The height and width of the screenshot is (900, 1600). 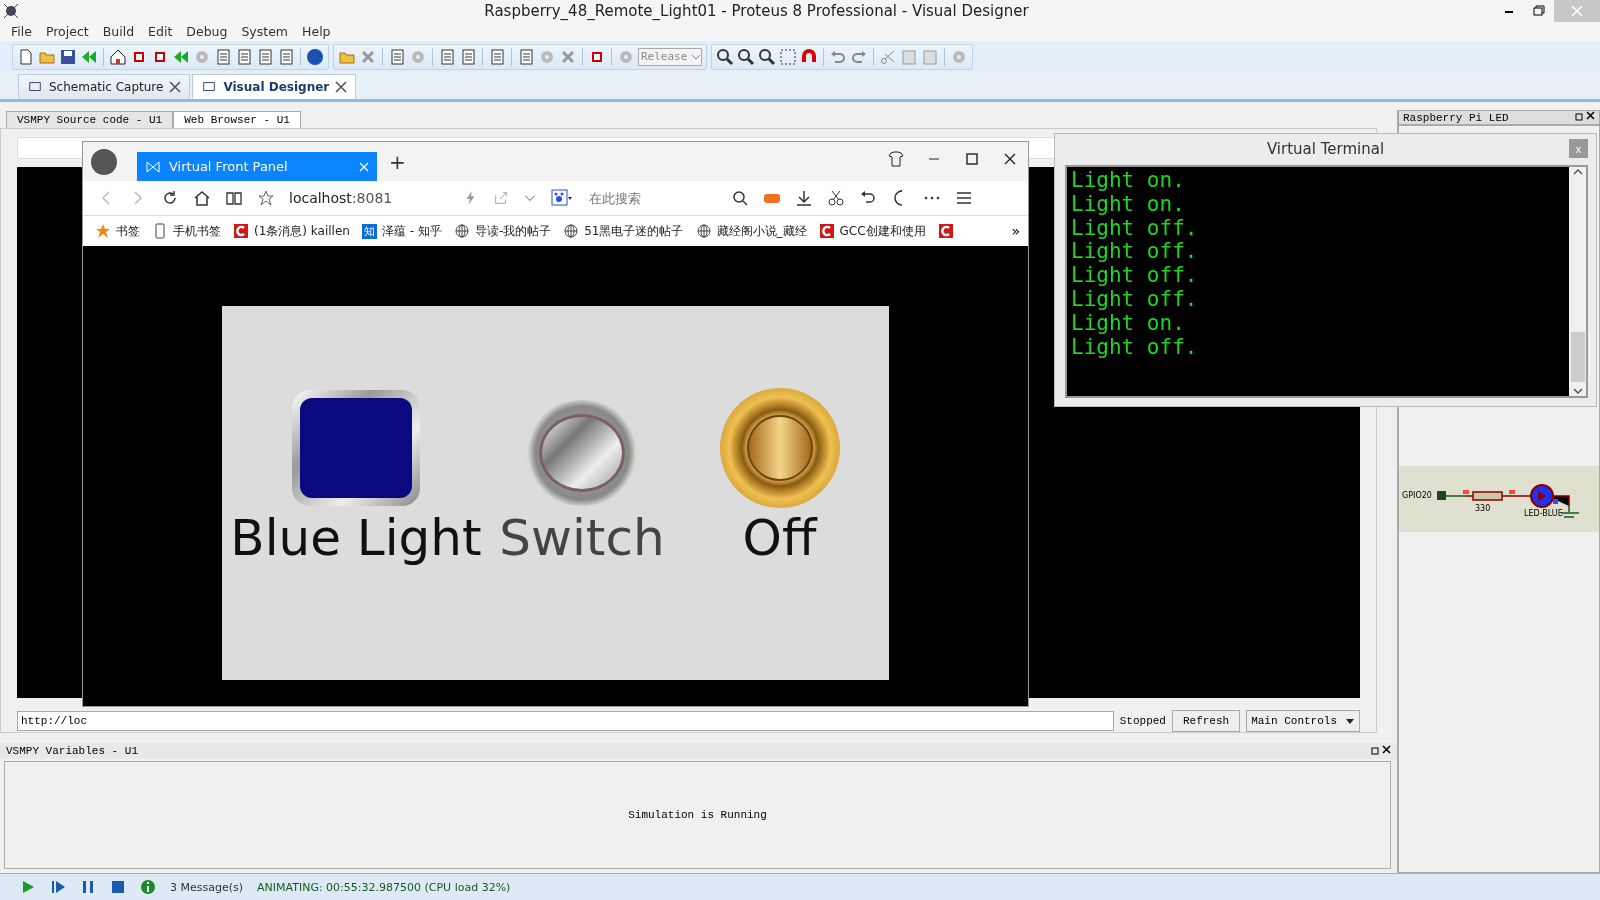 What do you see at coordinates (67, 31) in the screenshot?
I see `menu-item: Project` at bounding box center [67, 31].